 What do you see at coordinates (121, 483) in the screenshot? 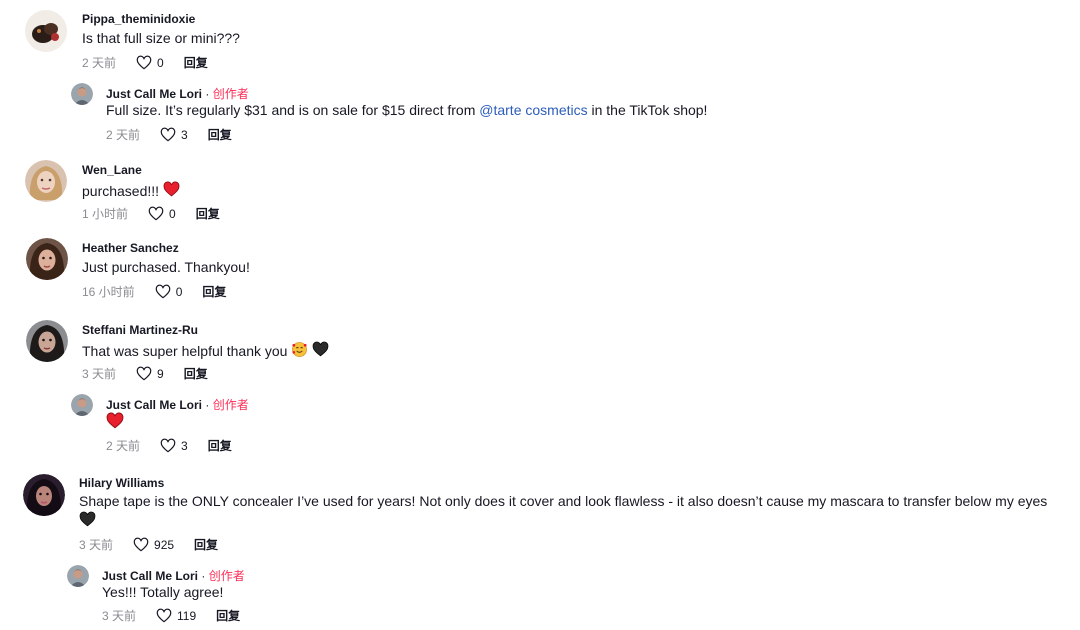
I see `comment-username: Hilary Williams` at bounding box center [121, 483].